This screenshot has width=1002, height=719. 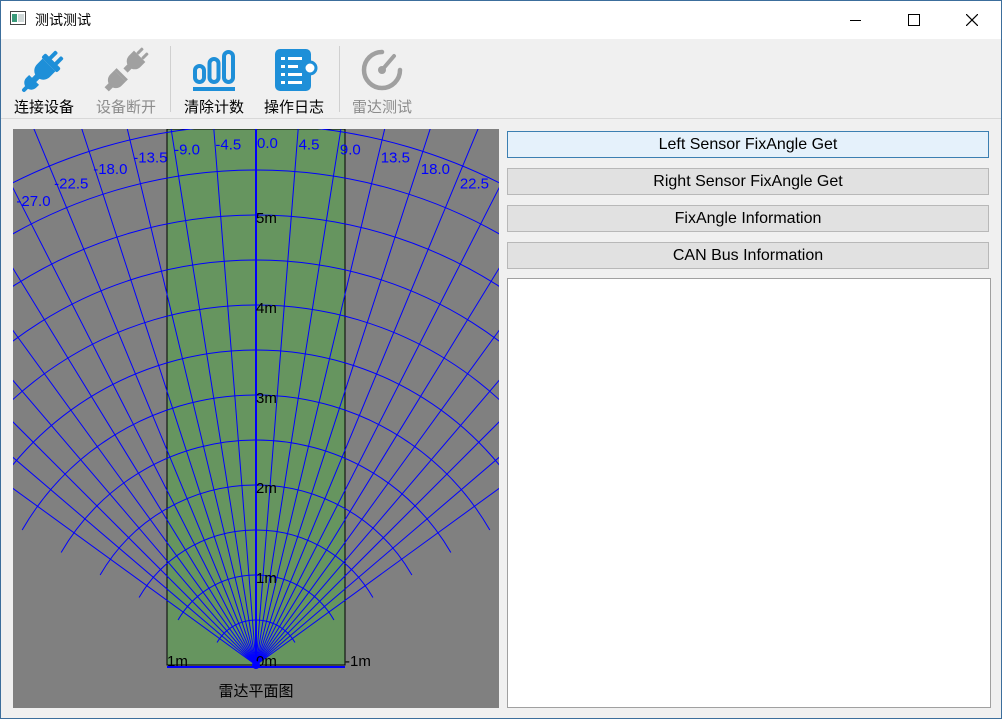 What do you see at coordinates (71, 183) in the screenshot?
I see `angle-label: -22.5` at bounding box center [71, 183].